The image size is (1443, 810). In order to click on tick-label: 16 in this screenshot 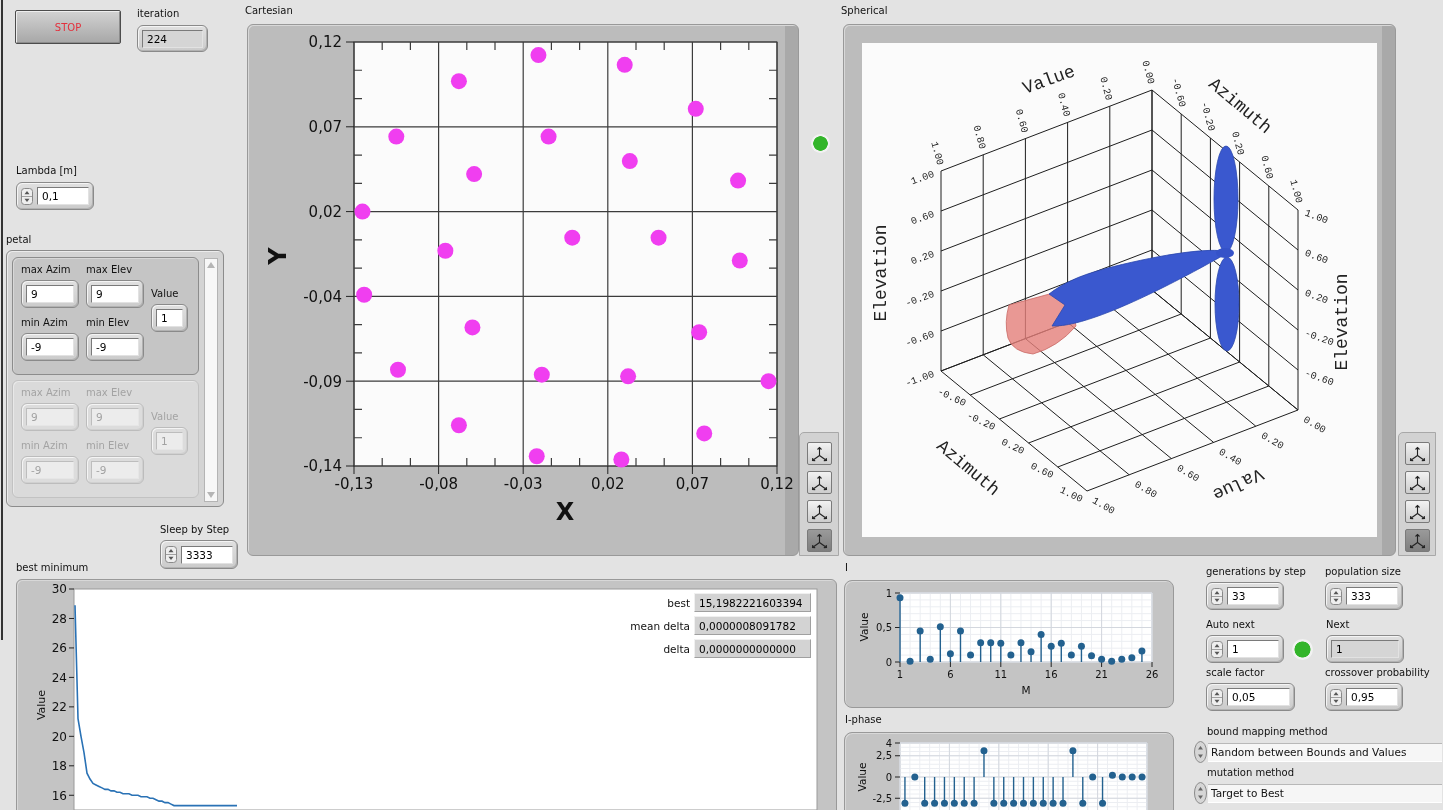, I will do `click(1051, 674)`.